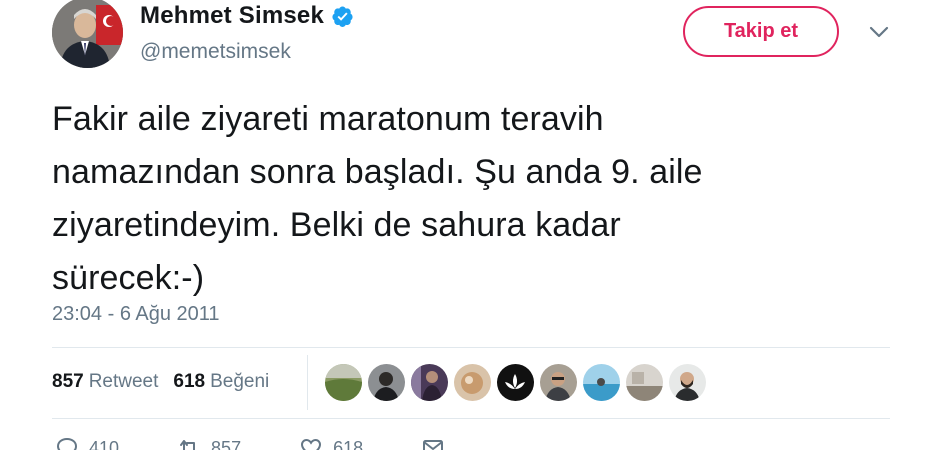  Describe the element at coordinates (87, 443) in the screenshot. I see `reply-button: 410` at that location.